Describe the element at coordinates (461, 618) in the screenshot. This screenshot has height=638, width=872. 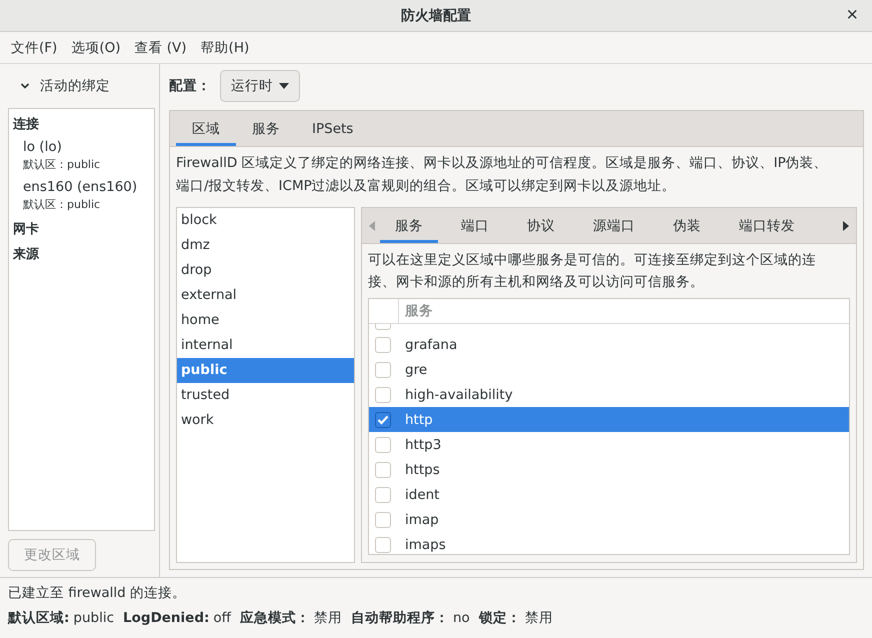
I see `status-value: no` at that location.